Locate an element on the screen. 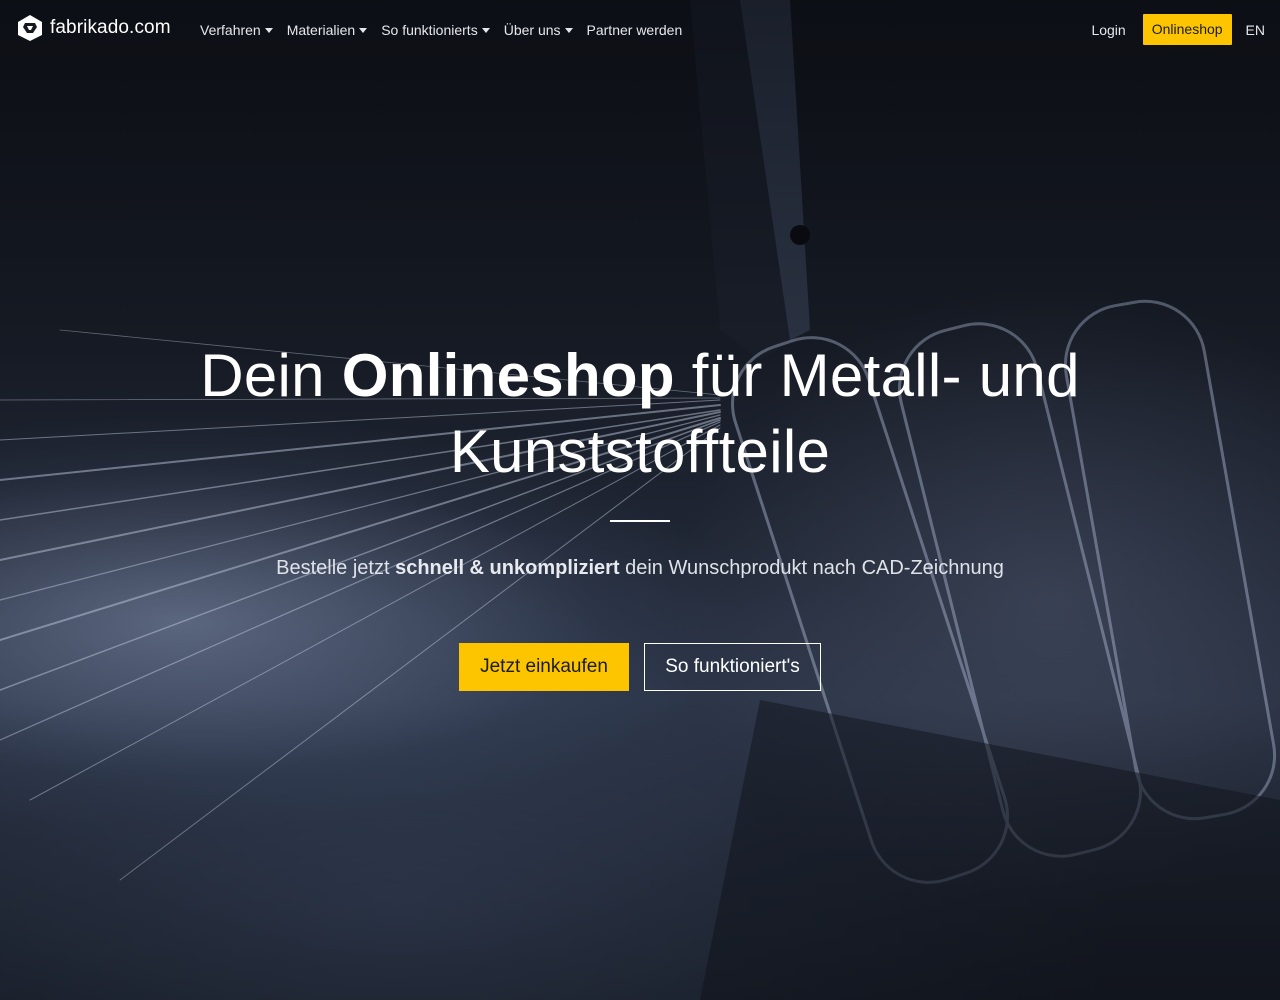  nav-right: Login Onlineshop EN is located at coordinates (1178, 29).